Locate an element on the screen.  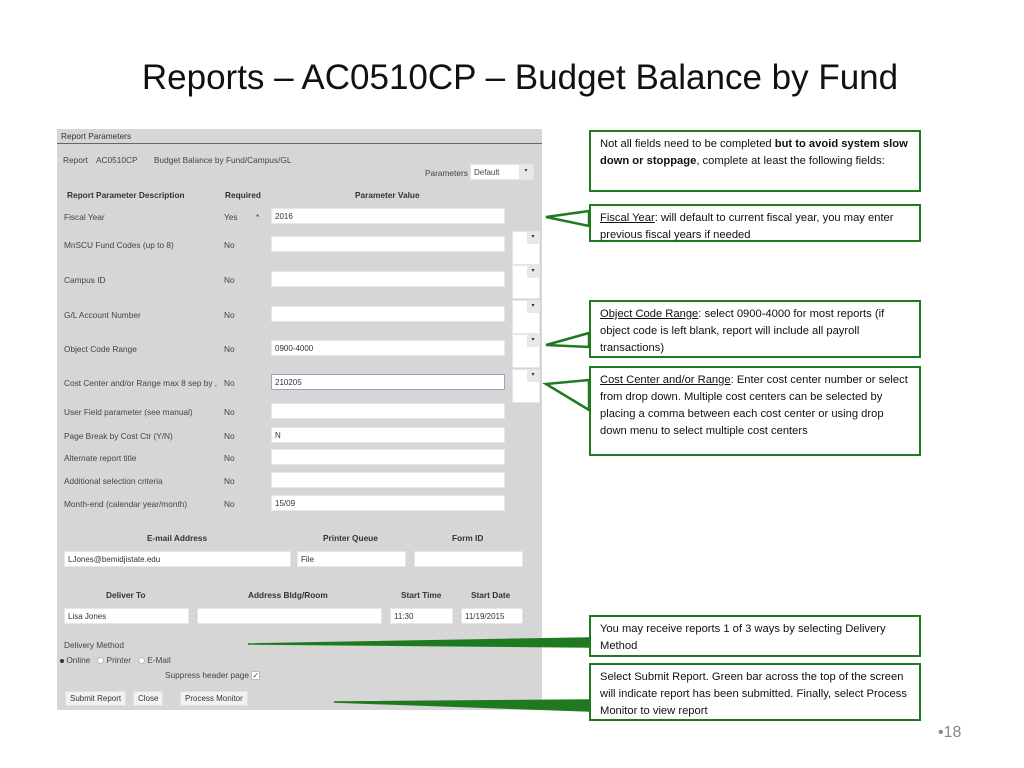
suppress-header-option: Suppress header page ✓ is located at coordinates (213, 675).